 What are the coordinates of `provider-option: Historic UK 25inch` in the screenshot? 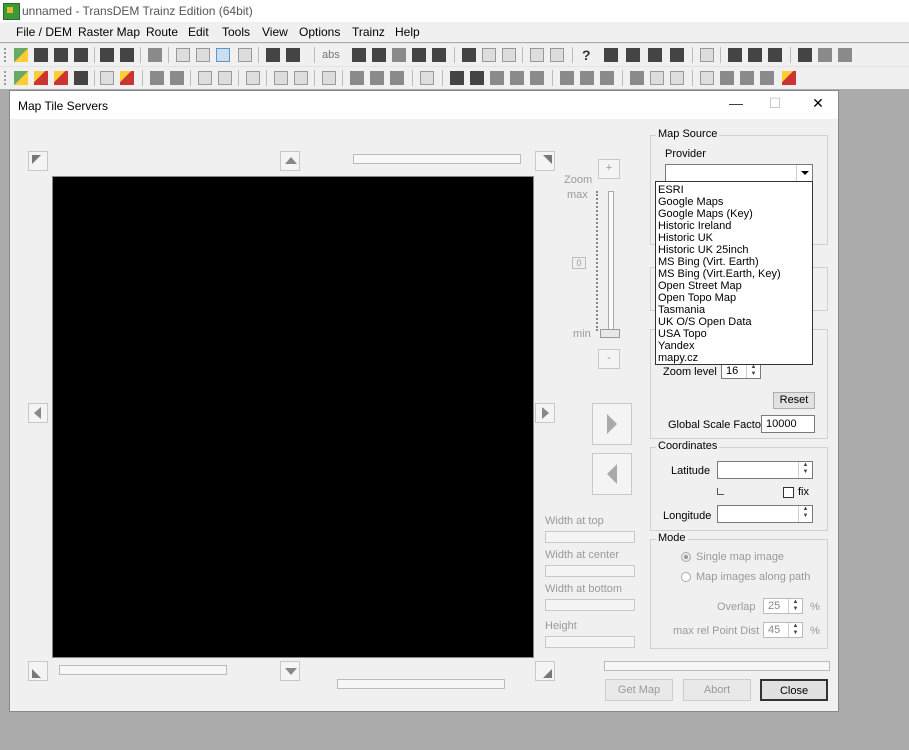 It's located at (703, 250).